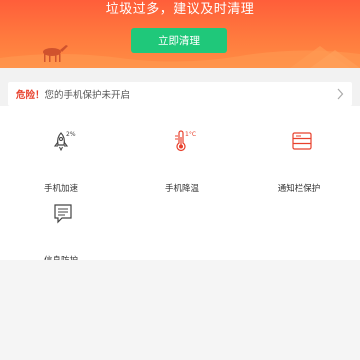 The height and width of the screenshot is (360, 360). What do you see at coordinates (181, 189) in the screenshot?
I see `feature-label: 手机降温` at bounding box center [181, 189].